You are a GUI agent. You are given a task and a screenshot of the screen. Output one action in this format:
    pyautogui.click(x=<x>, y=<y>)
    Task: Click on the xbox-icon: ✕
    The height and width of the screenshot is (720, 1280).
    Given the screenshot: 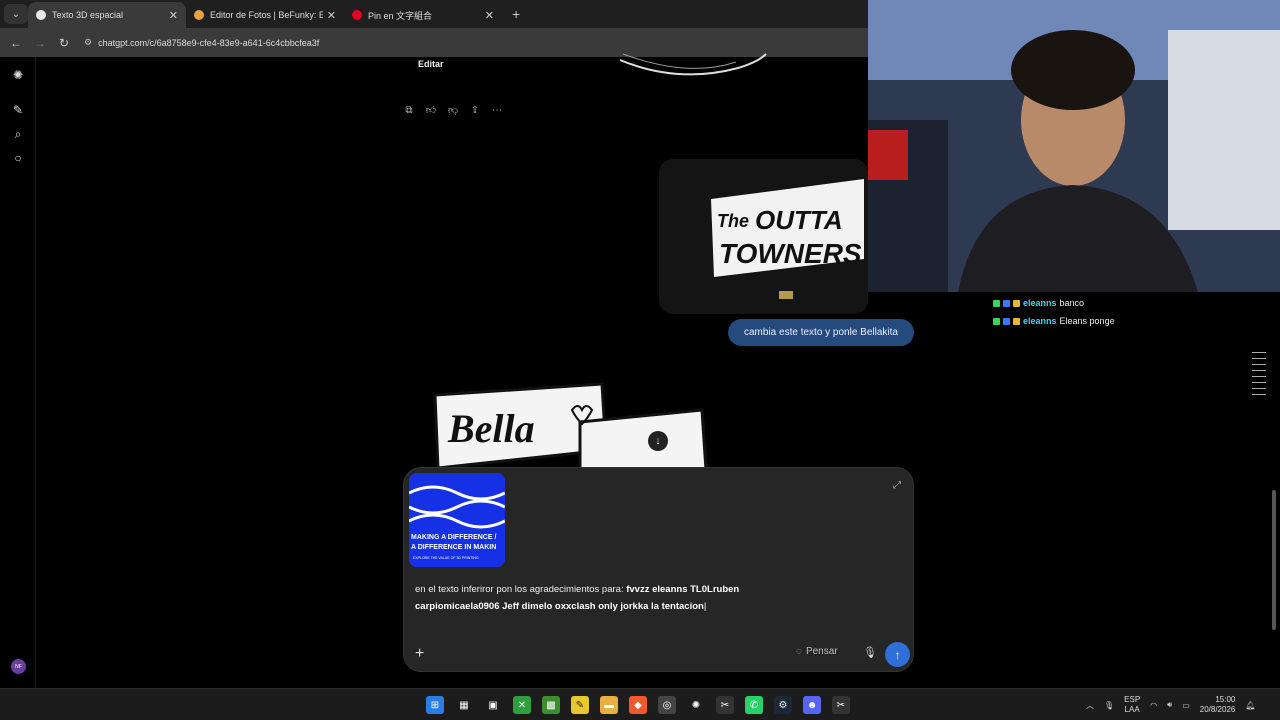 What is the action you would take?
    pyautogui.click(x=522, y=705)
    